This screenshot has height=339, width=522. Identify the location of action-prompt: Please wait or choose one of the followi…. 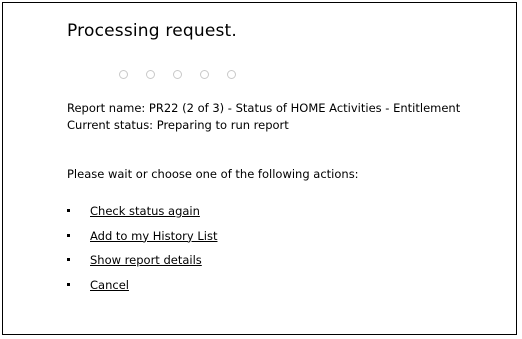
(213, 174).